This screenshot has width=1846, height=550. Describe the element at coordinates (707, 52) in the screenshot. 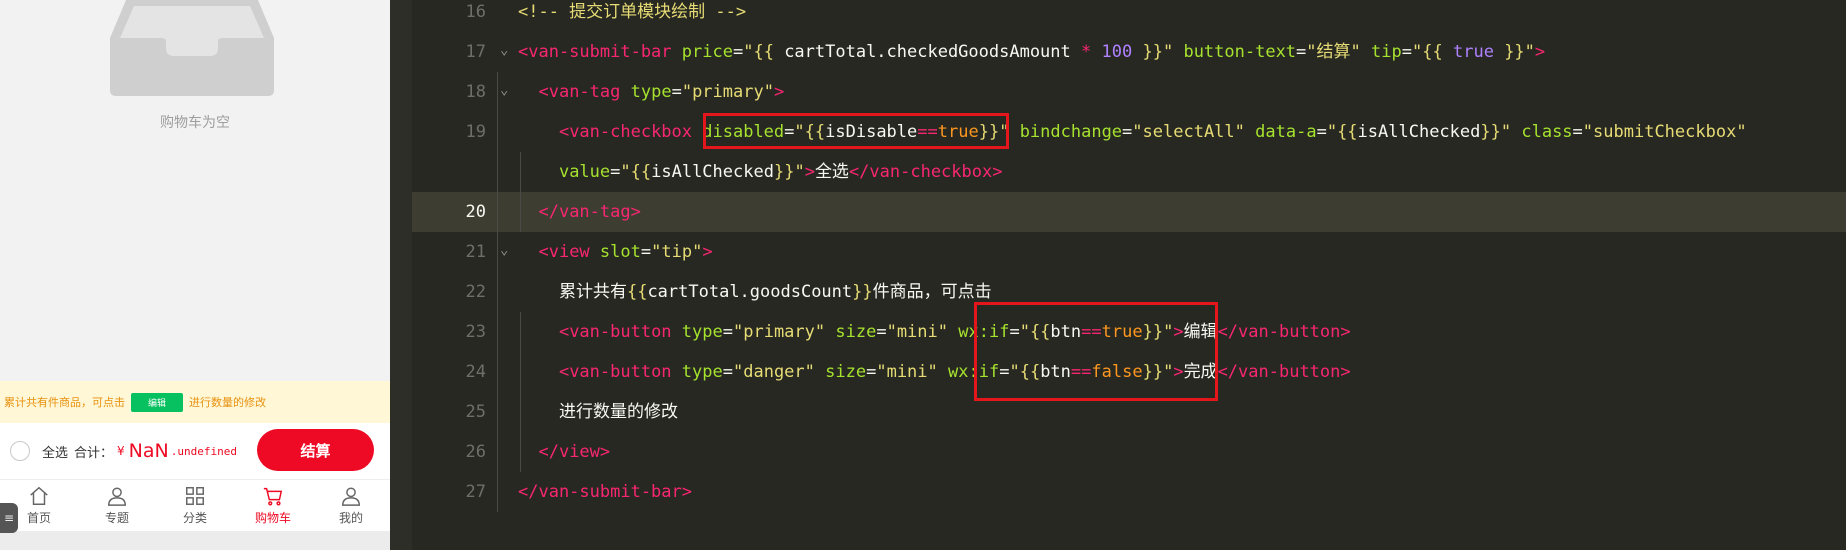

I see `code-token: price` at that location.